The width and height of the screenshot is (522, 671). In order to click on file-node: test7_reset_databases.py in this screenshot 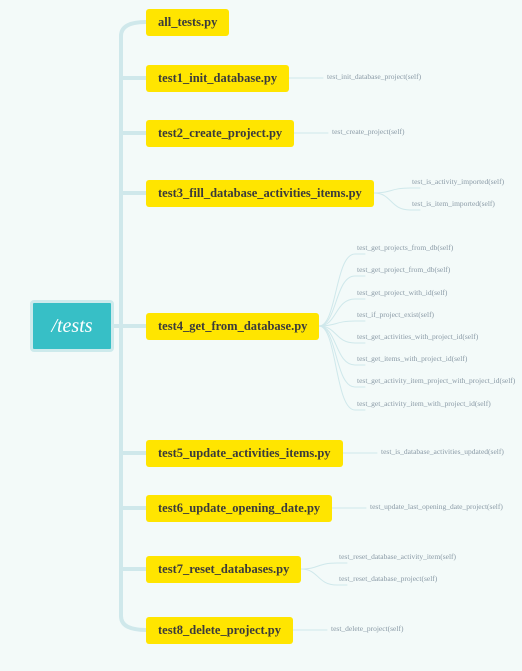, I will do `click(224, 569)`.